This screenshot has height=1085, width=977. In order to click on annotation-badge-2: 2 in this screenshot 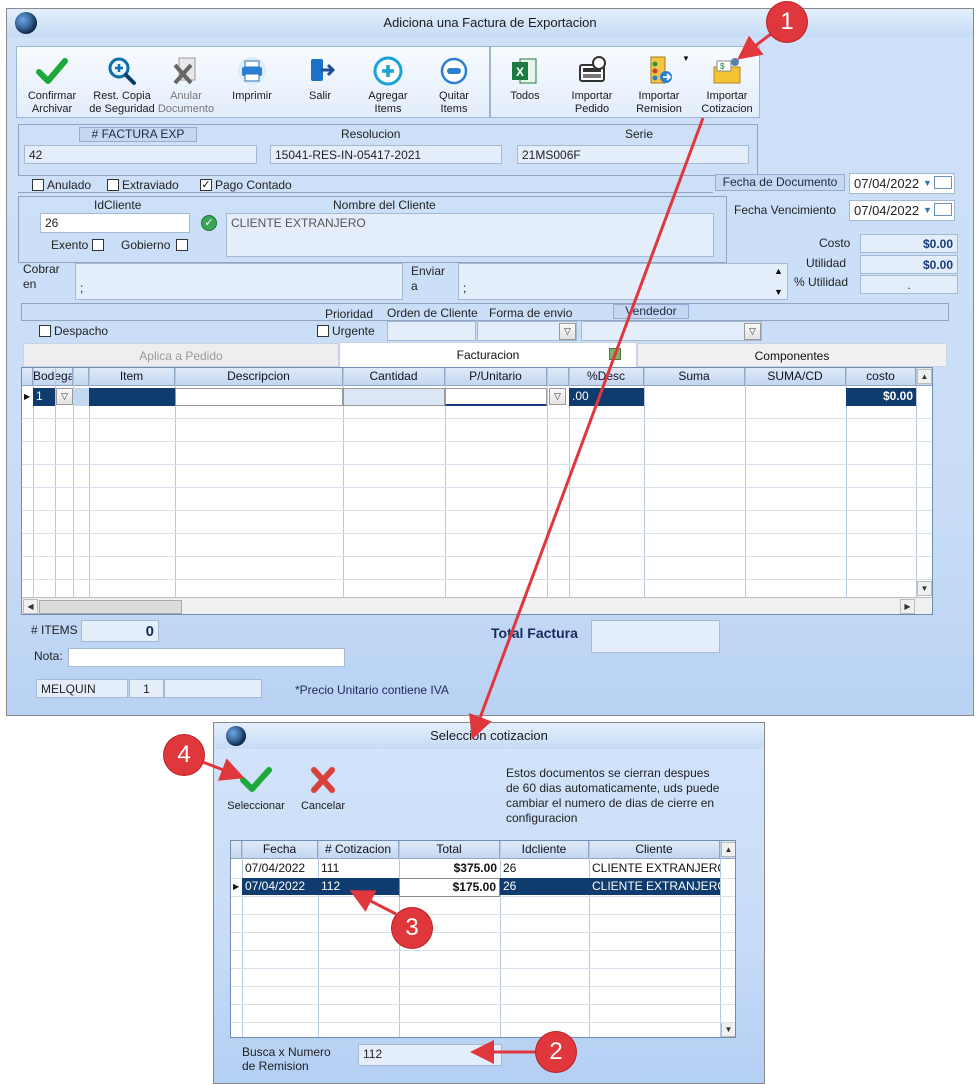, I will do `click(556, 1052)`.